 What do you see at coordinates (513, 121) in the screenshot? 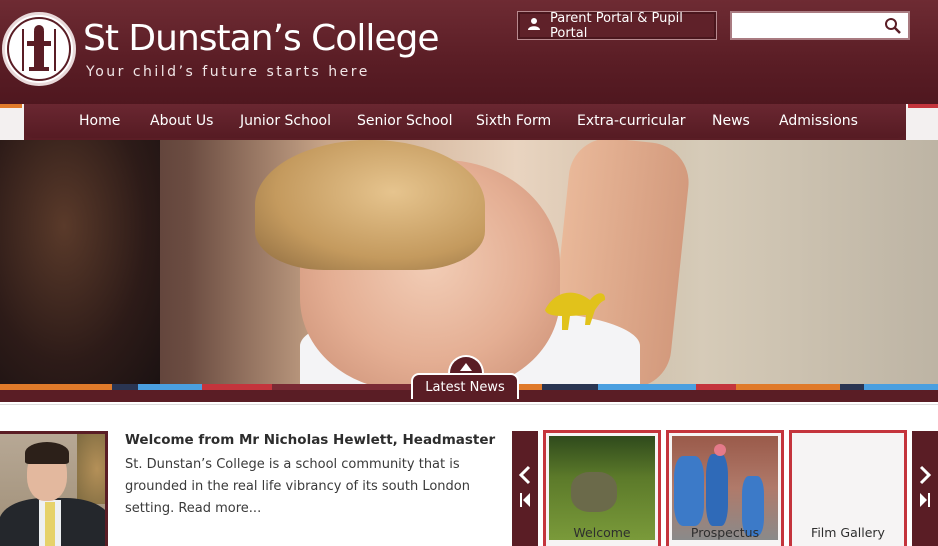
I see `nav-item-sixth-form: Sixth Form` at bounding box center [513, 121].